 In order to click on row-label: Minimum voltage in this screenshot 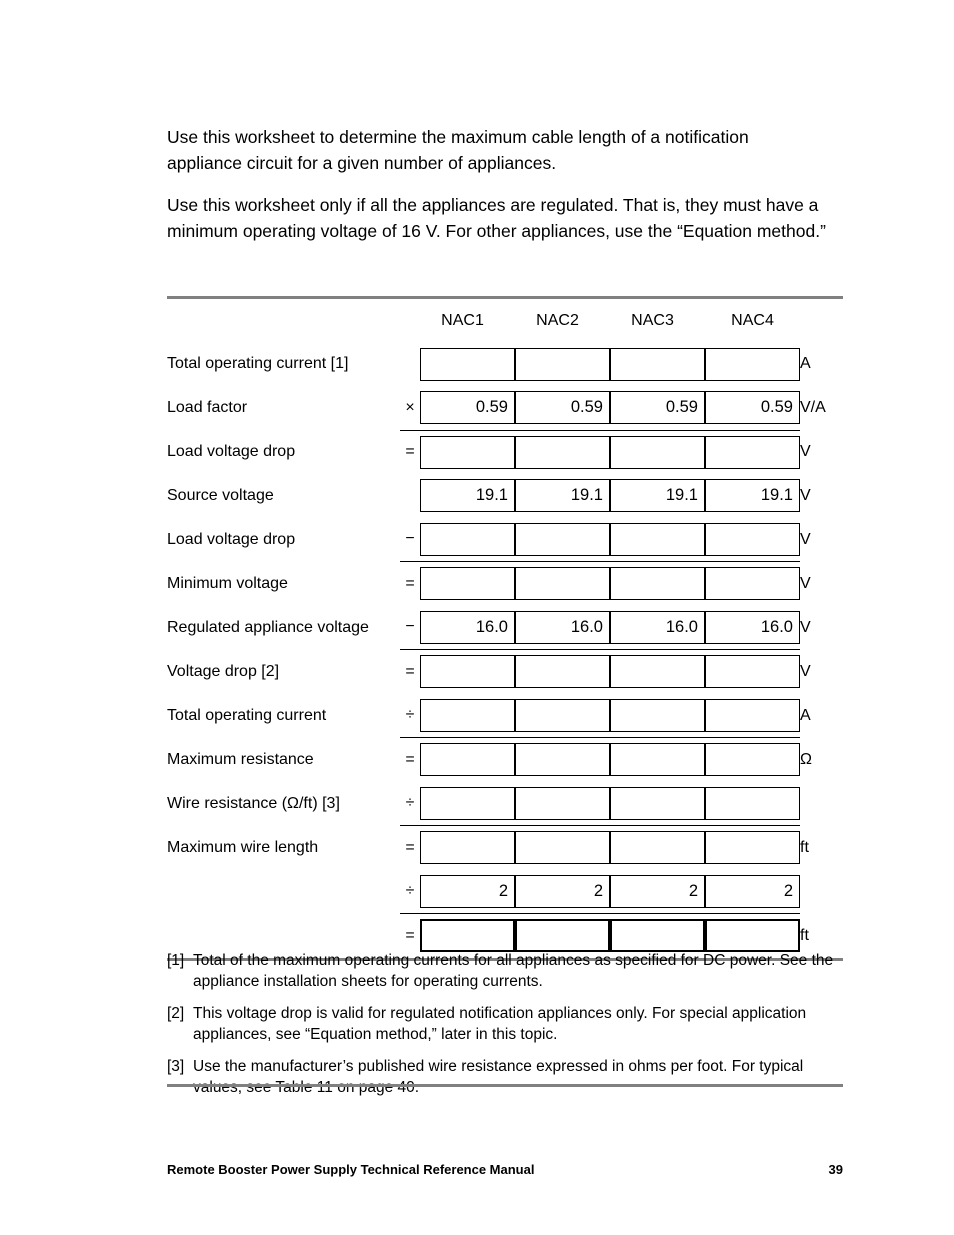, I will do `click(227, 583)`.